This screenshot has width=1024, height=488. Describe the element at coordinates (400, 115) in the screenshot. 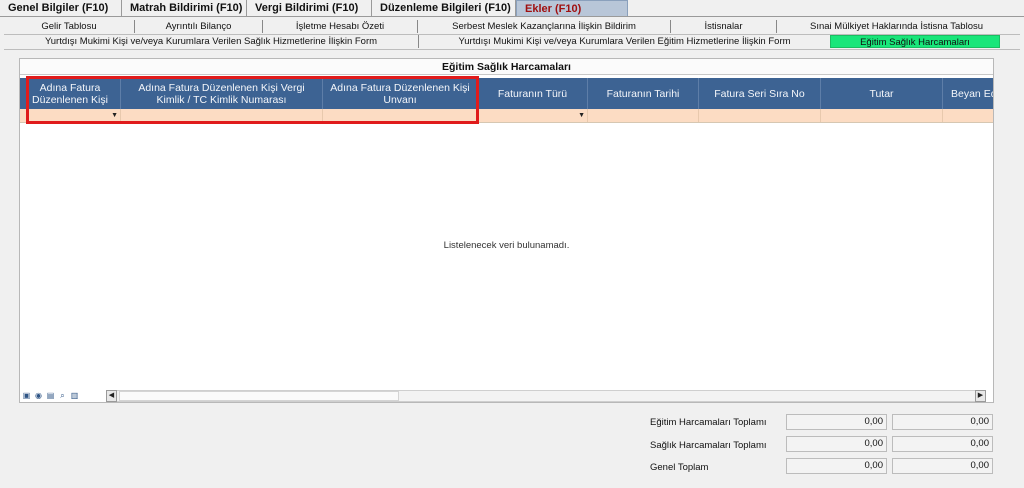

I see `filter-unvan-input` at that location.